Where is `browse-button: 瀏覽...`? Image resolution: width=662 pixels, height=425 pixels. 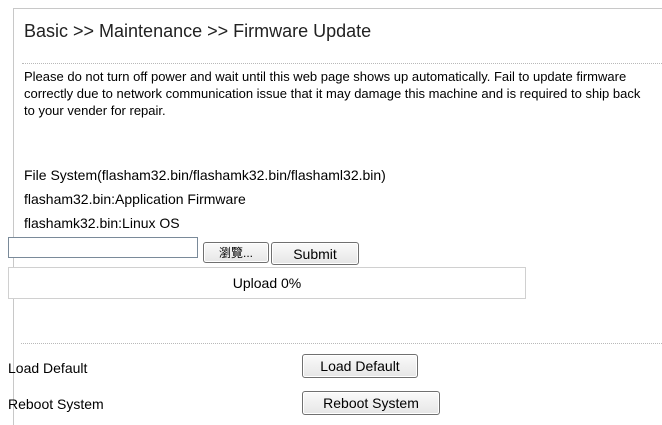
browse-button: 瀏覽... is located at coordinates (236, 252).